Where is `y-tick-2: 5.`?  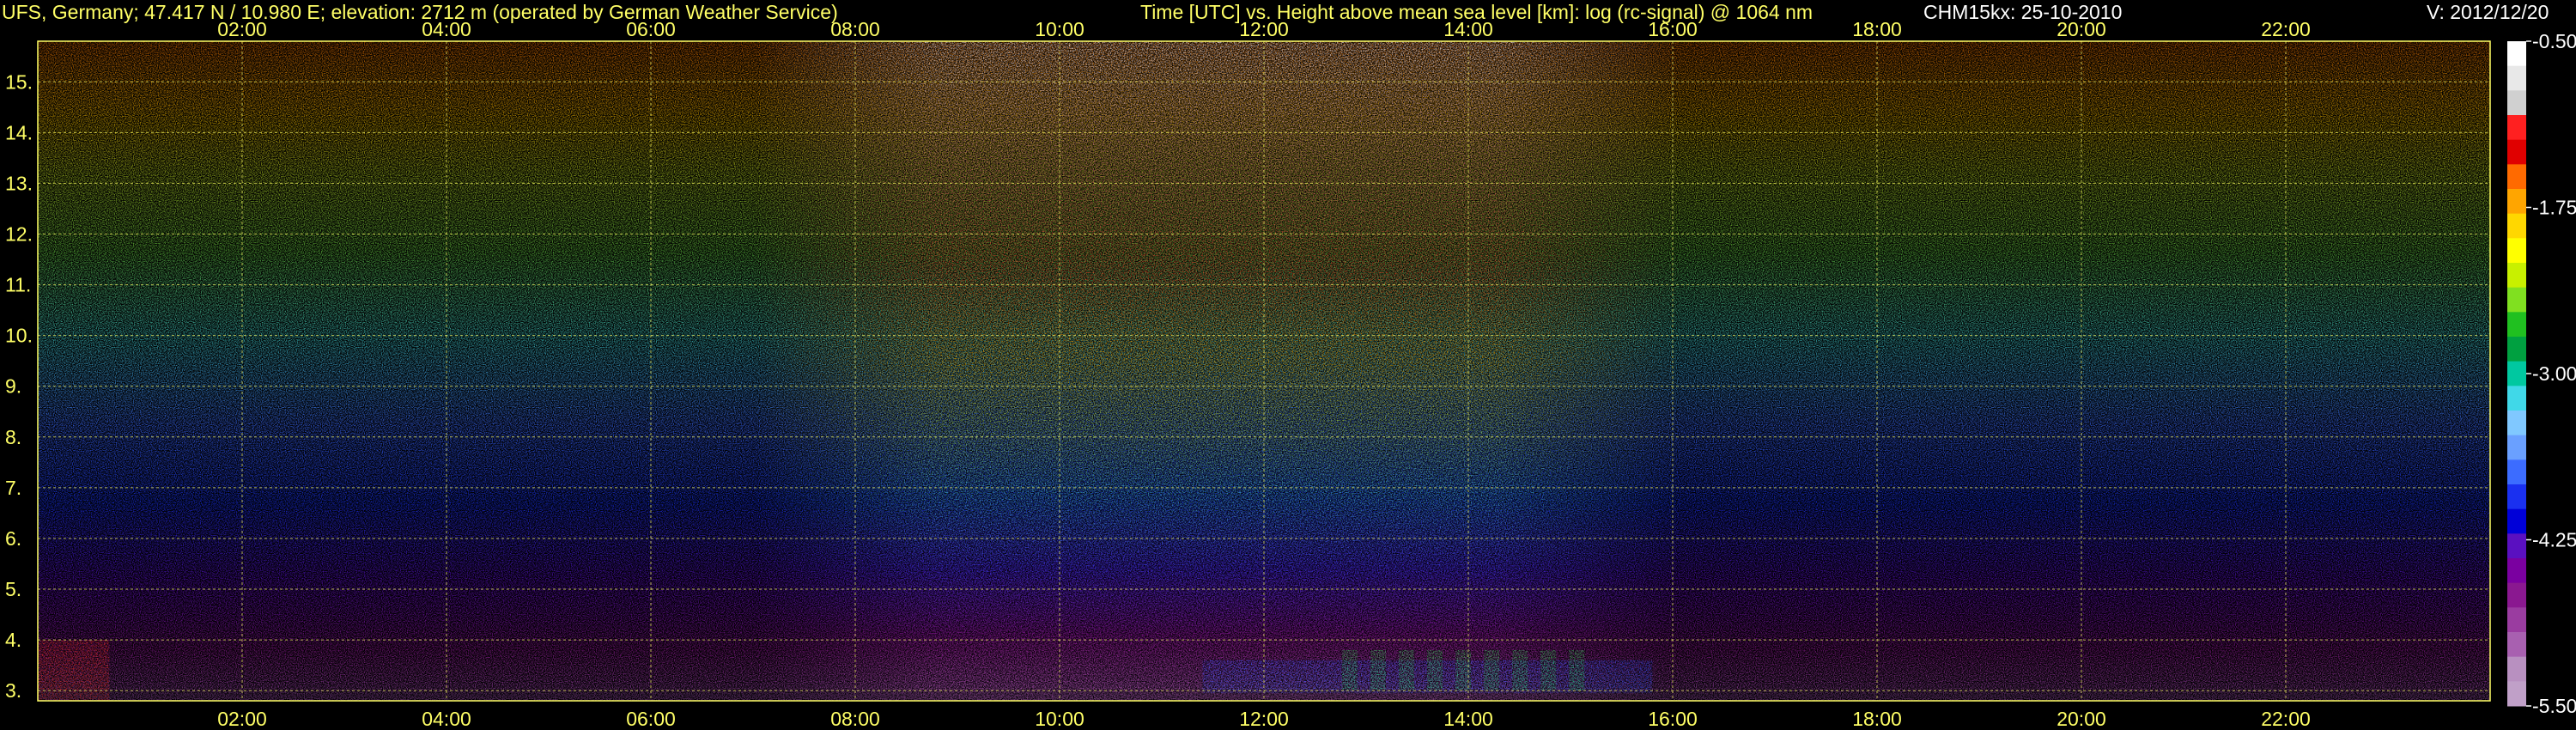
y-tick-2: 5. is located at coordinates (13, 589).